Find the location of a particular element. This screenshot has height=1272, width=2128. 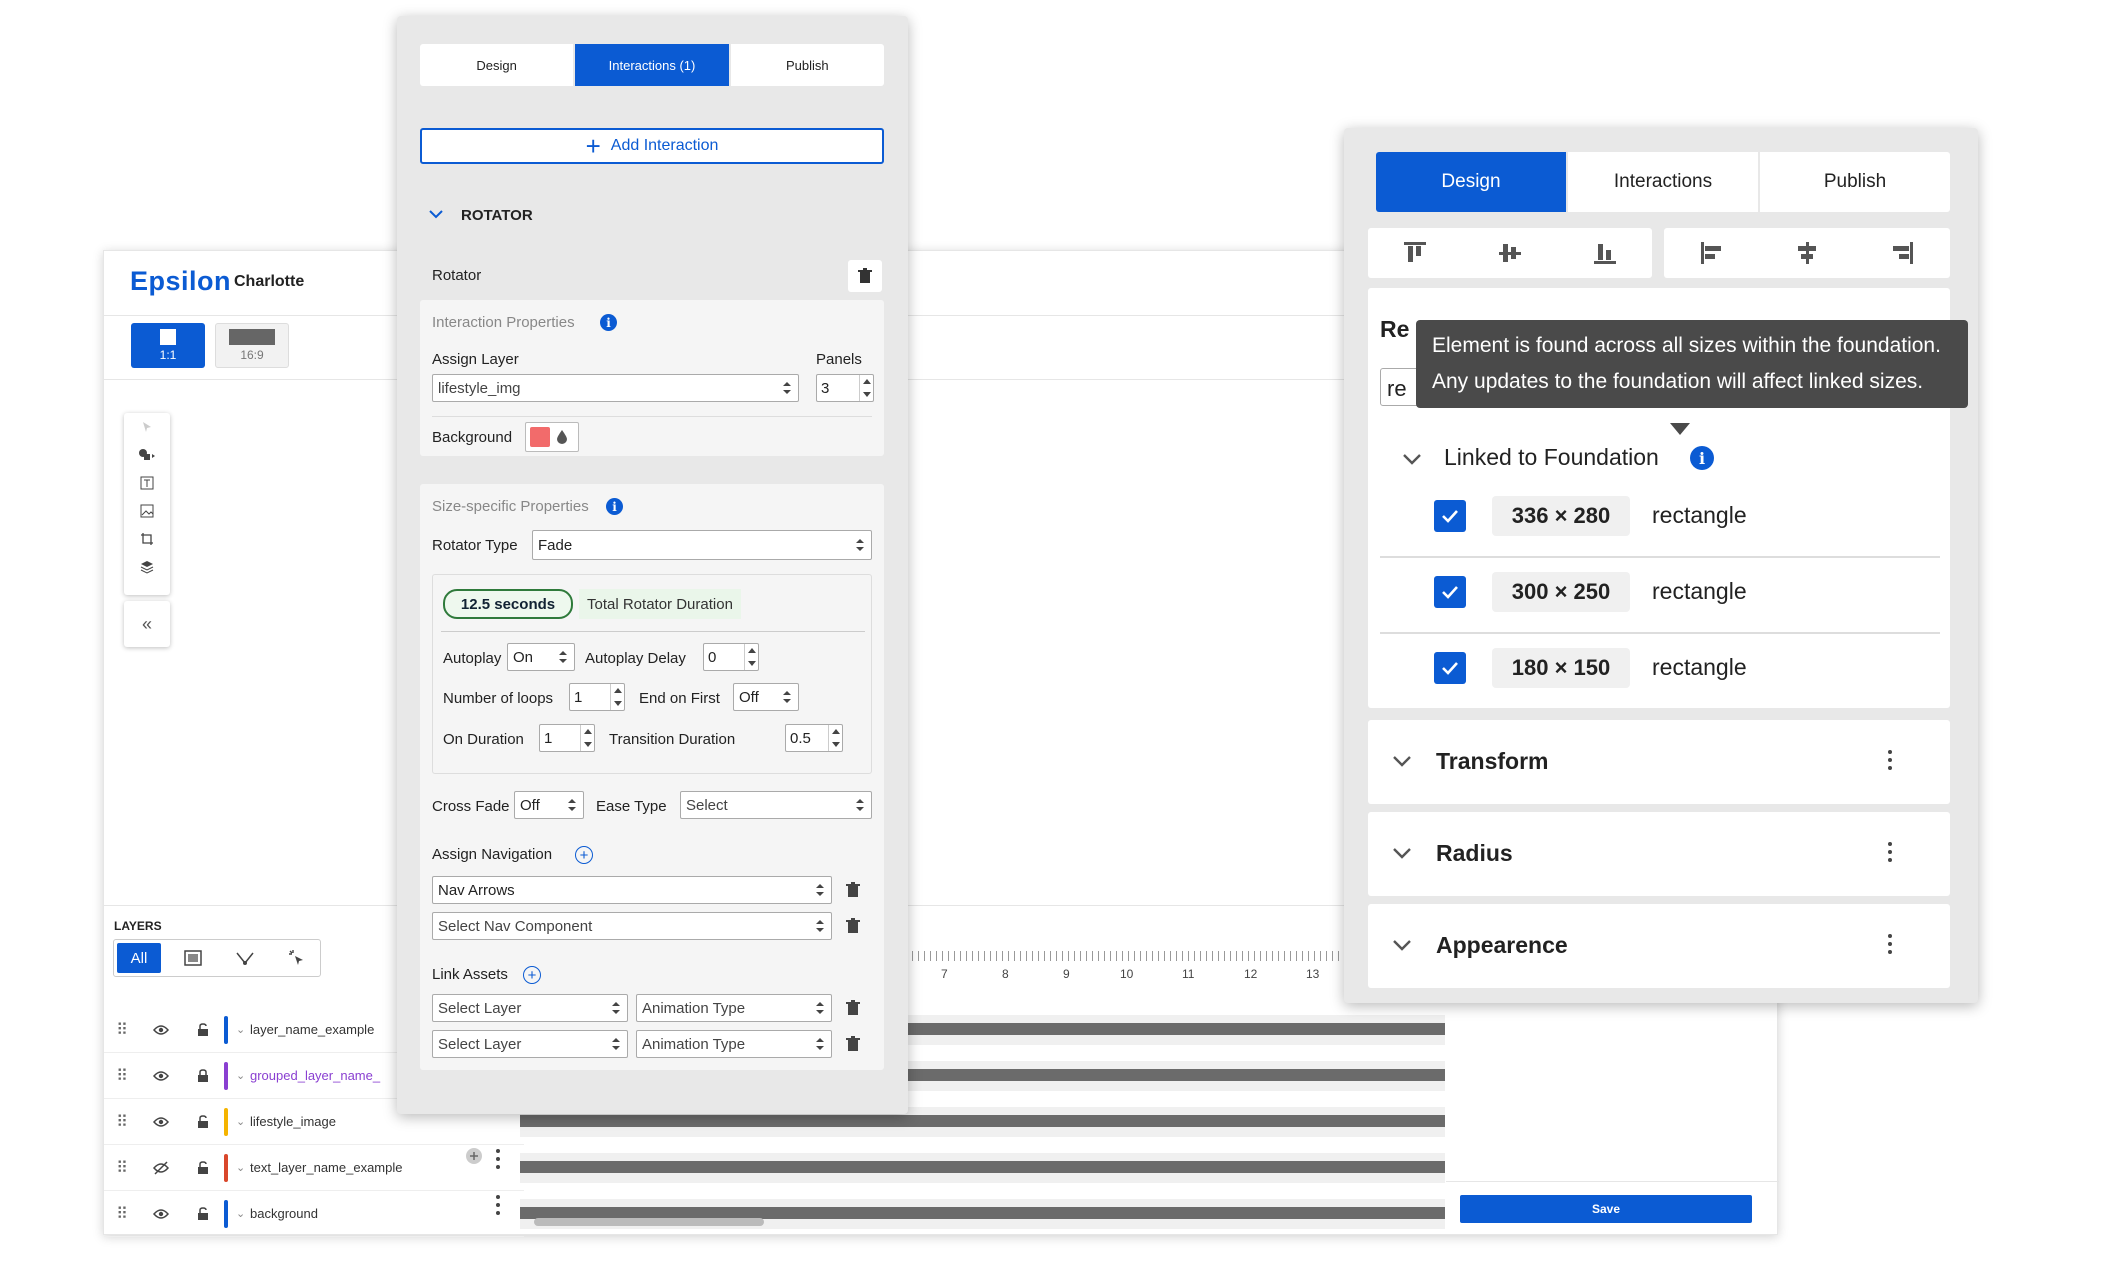

autoplay-select: On is located at coordinates (541, 657).